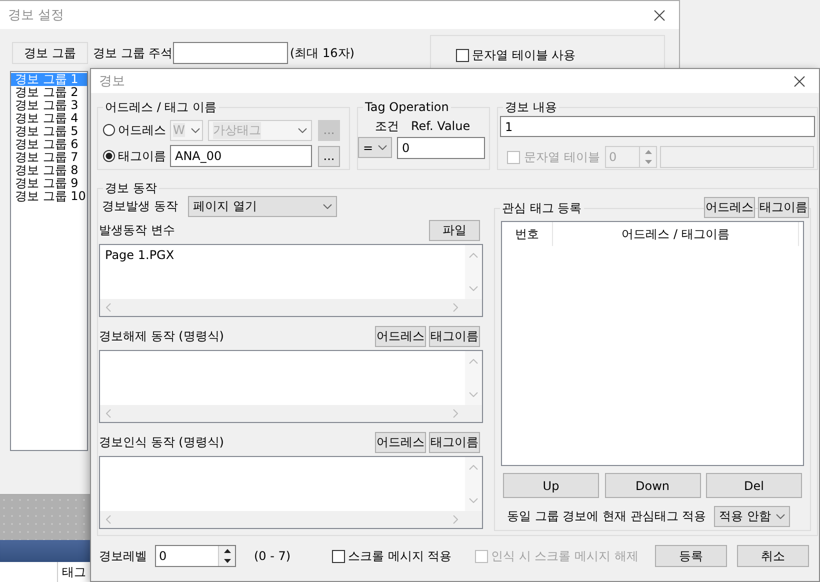  Describe the element at coordinates (123, 556) in the screenshot. I see `field-label: 경보레벨` at that location.